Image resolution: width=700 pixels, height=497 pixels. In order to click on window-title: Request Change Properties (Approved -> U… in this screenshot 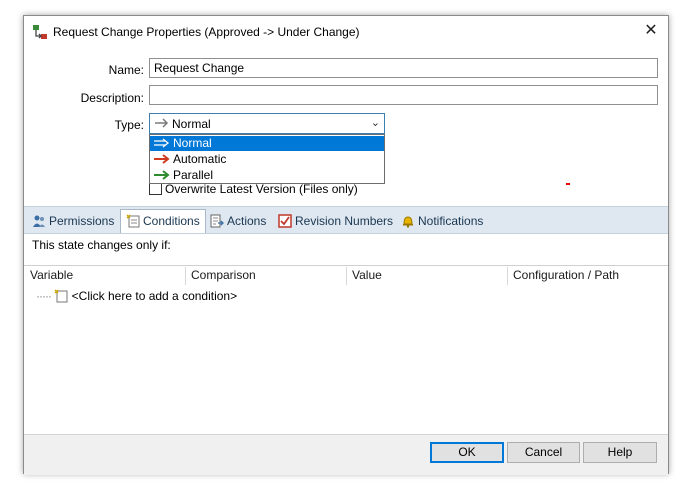, I will do `click(206, 32)`.